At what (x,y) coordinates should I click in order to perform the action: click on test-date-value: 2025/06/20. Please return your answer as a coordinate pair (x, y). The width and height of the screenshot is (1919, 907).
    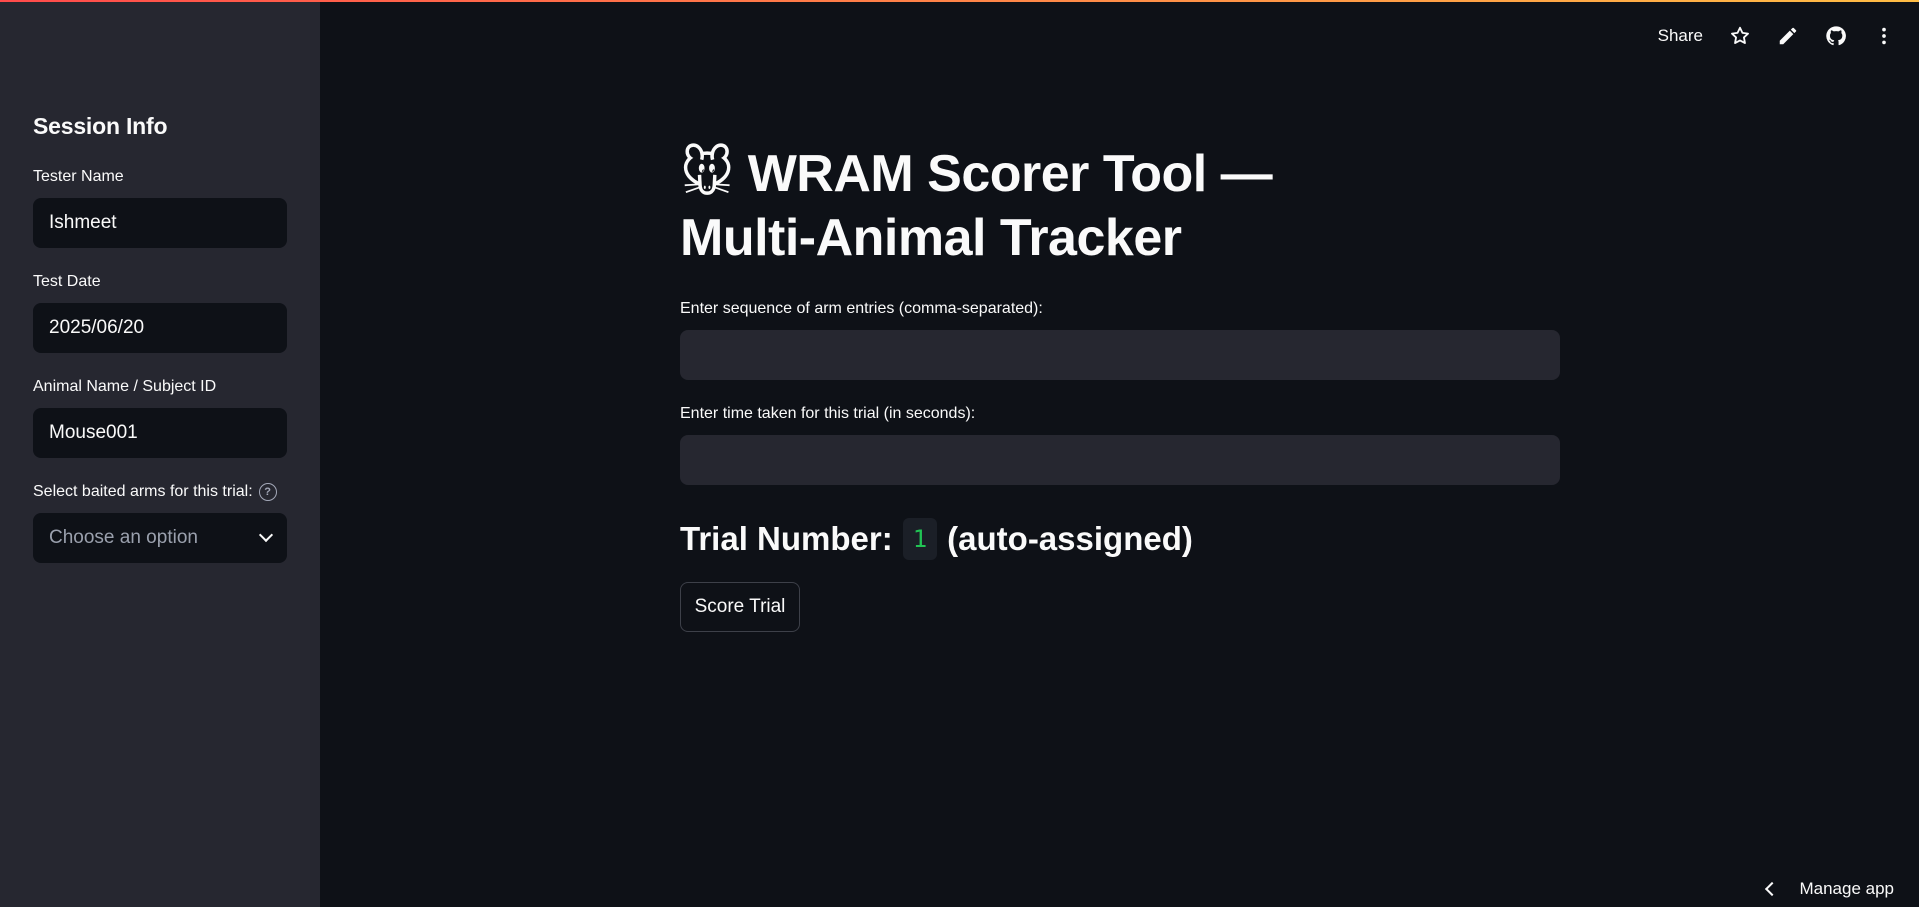
    Looking at the image, I should click on (97, 327).